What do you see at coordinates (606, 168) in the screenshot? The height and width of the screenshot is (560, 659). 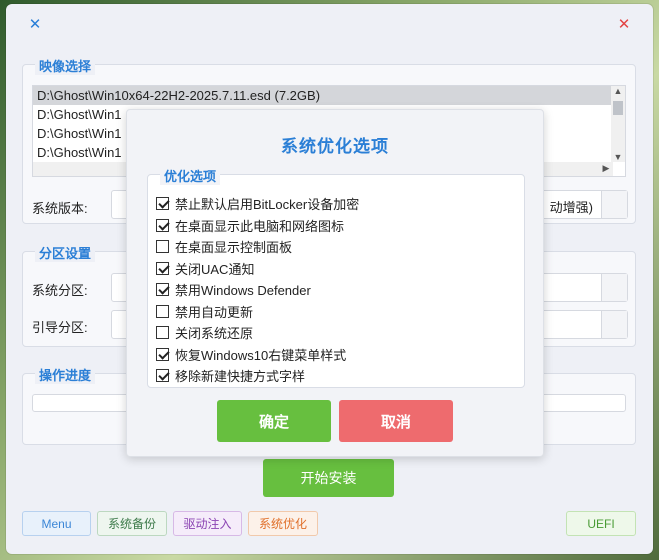 I see `scroll-right-icon: ▶` at bounding box center [606, 168].